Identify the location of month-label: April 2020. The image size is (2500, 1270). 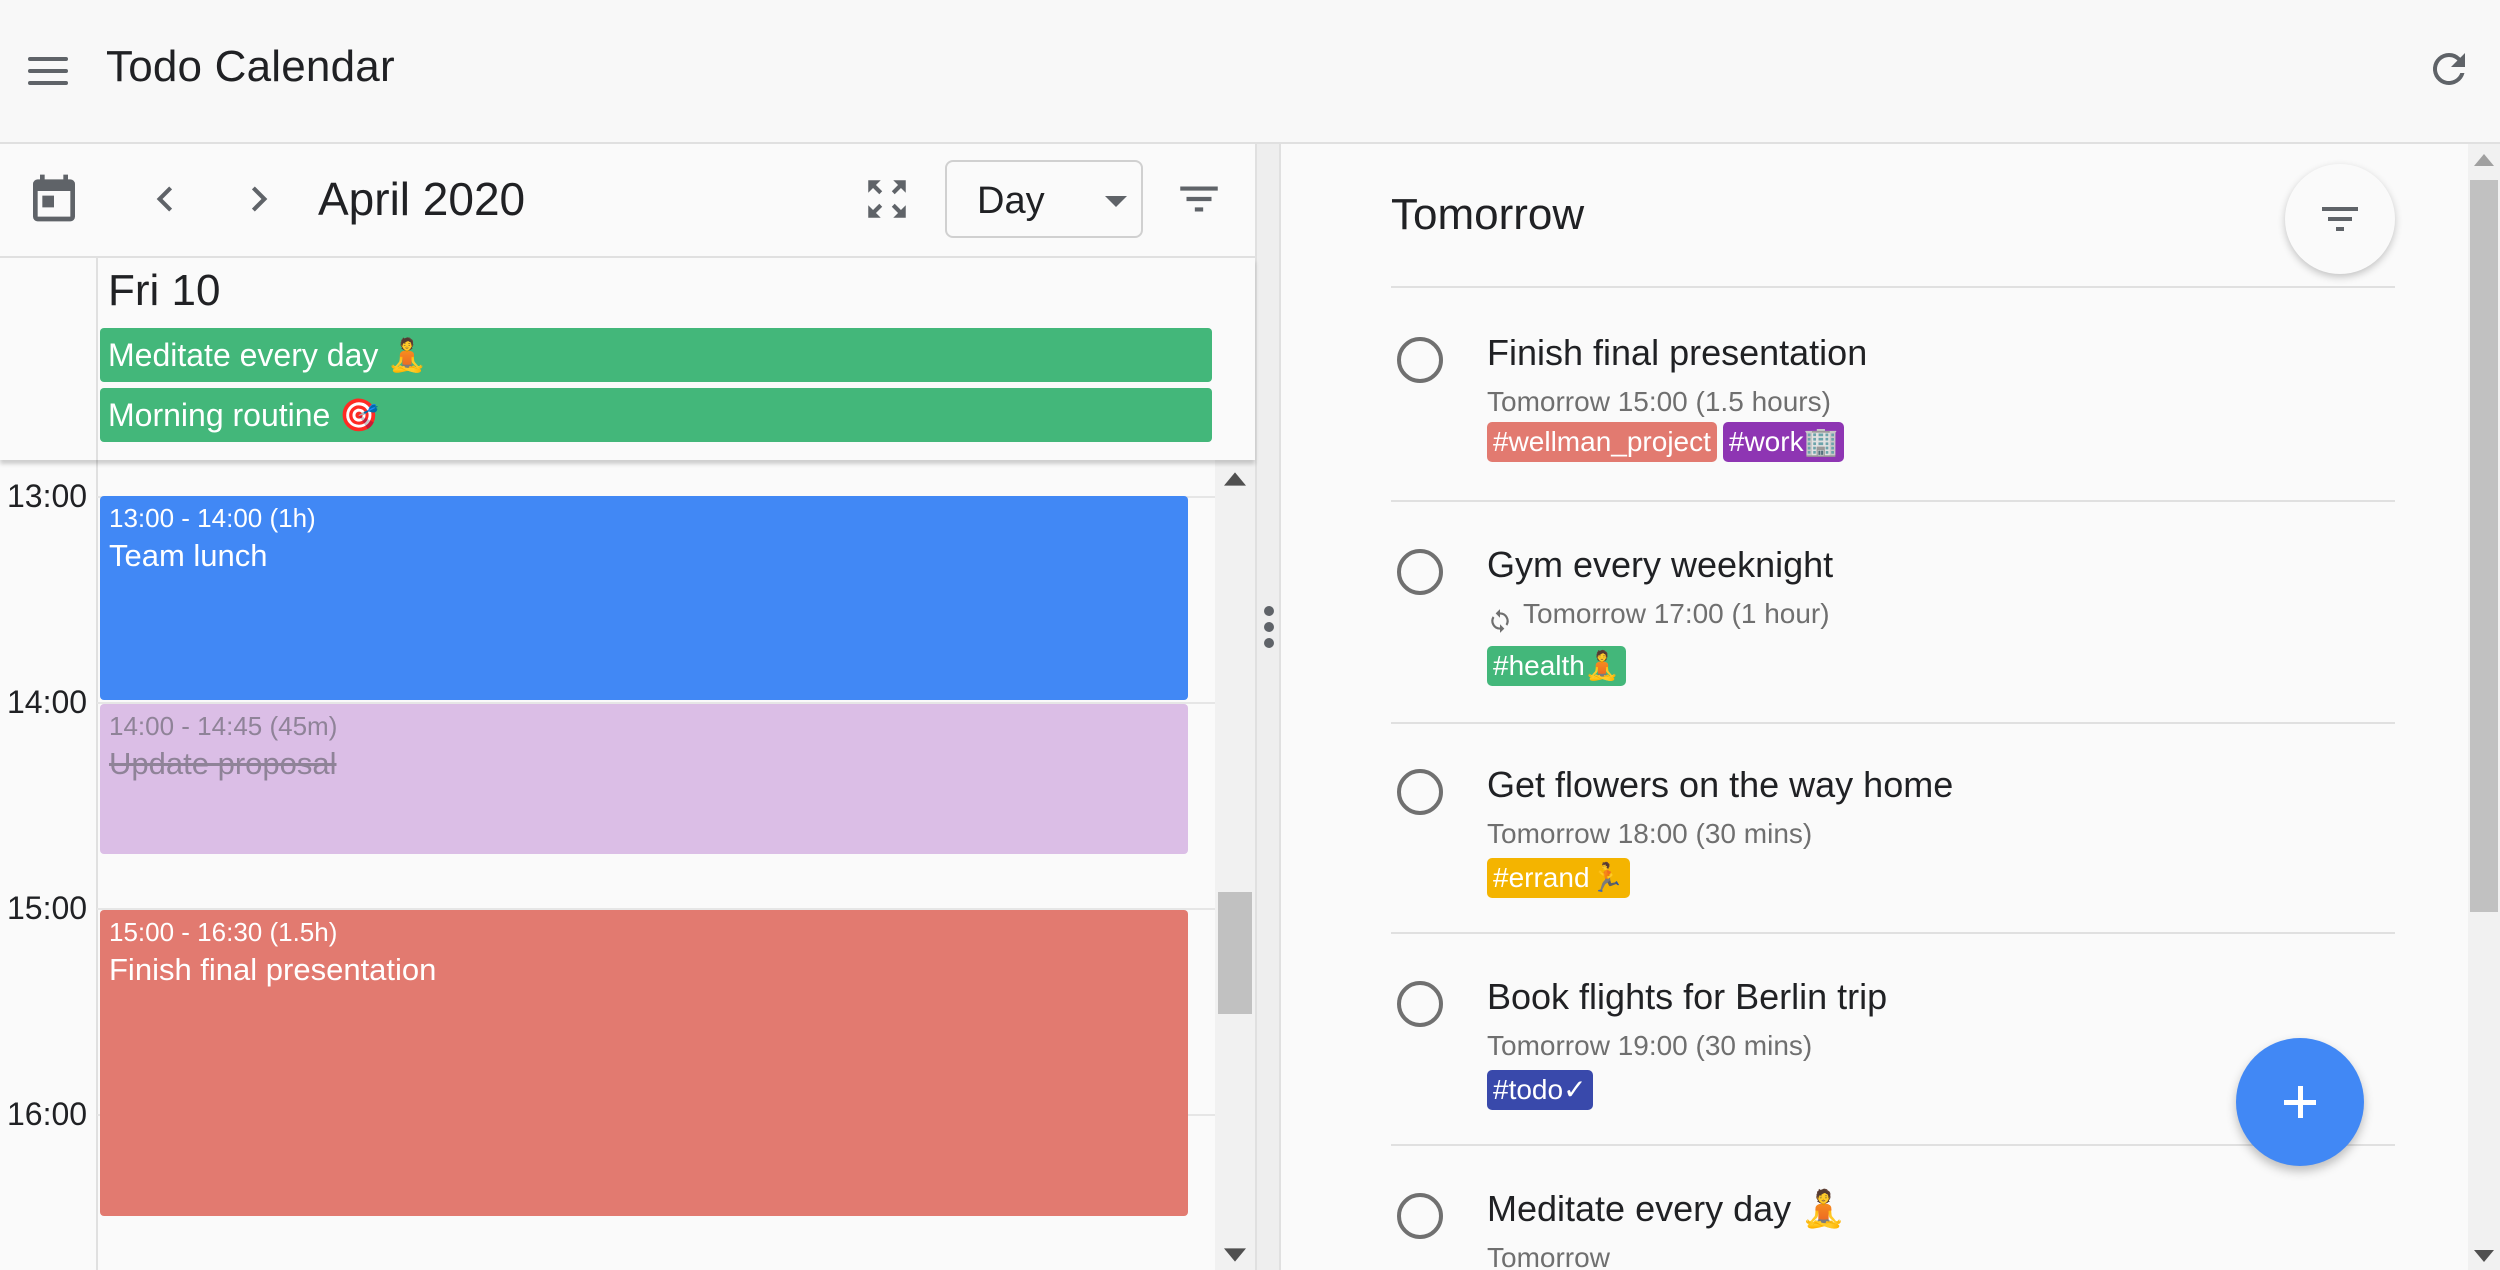
(422, 199).